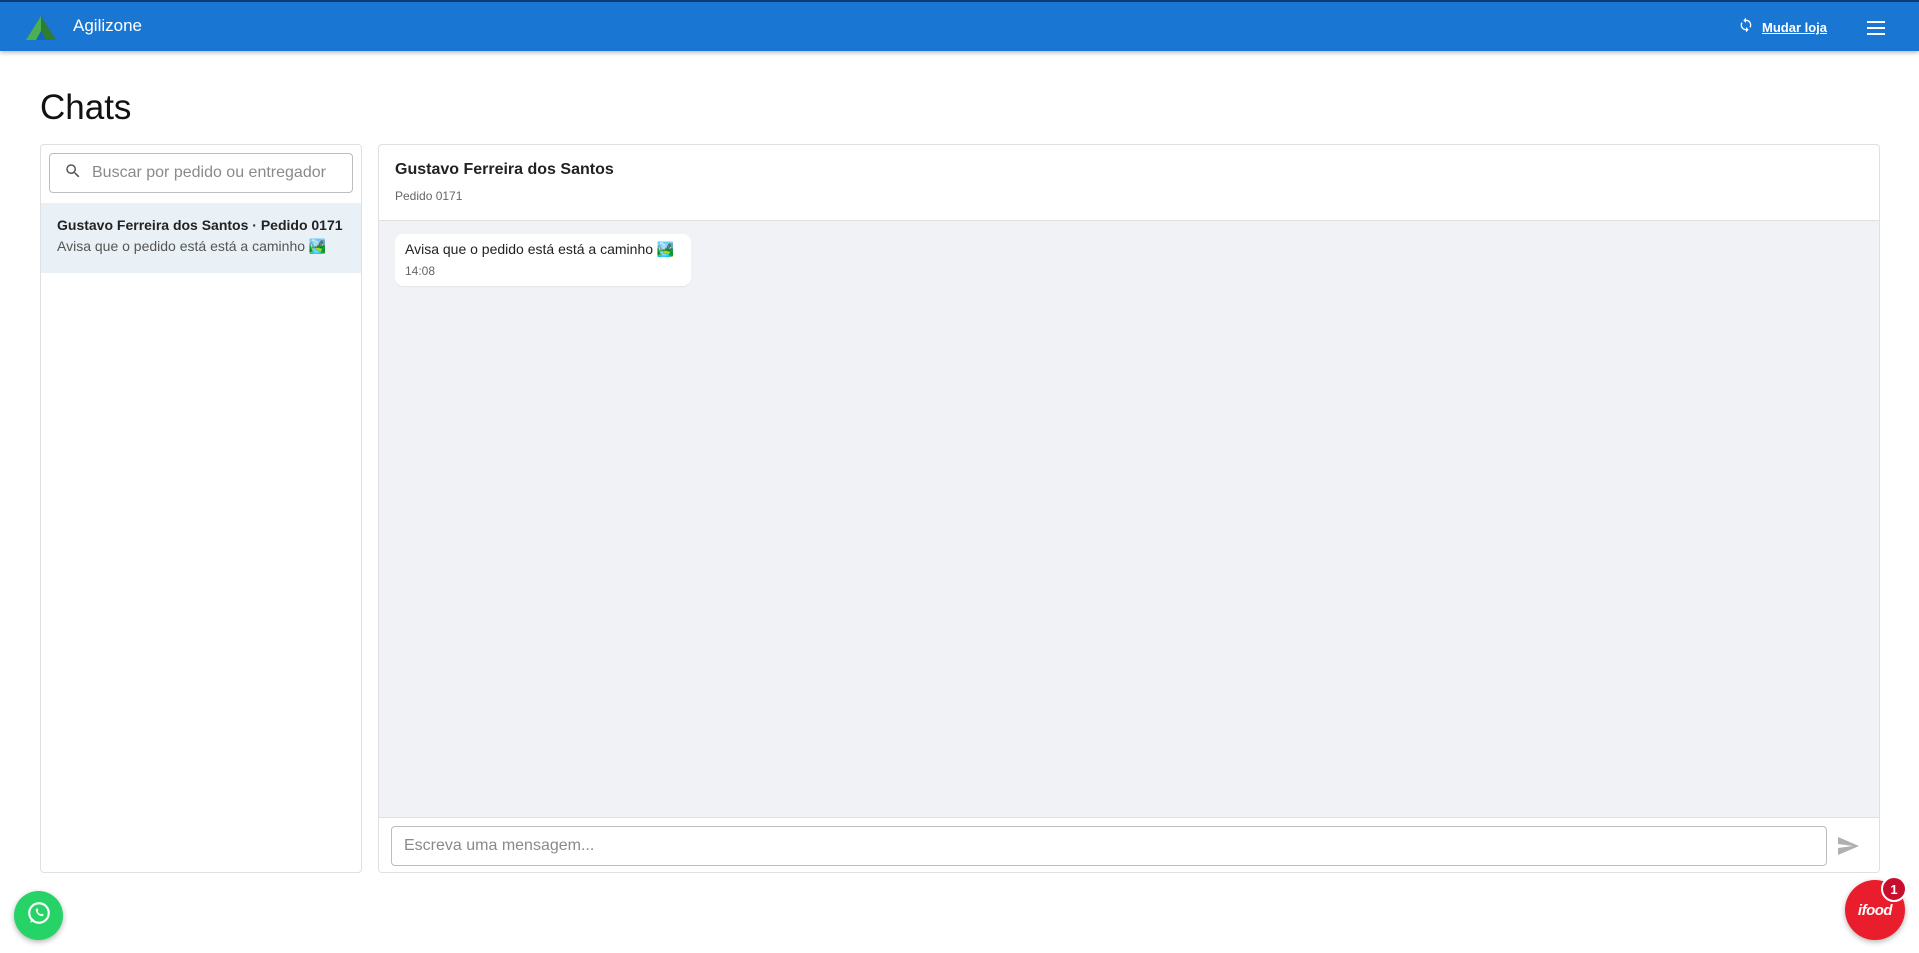 This screenshot has width=1919, height=953. I want to click on app-header: Agilizone Mudar loja, so click(959, 25).